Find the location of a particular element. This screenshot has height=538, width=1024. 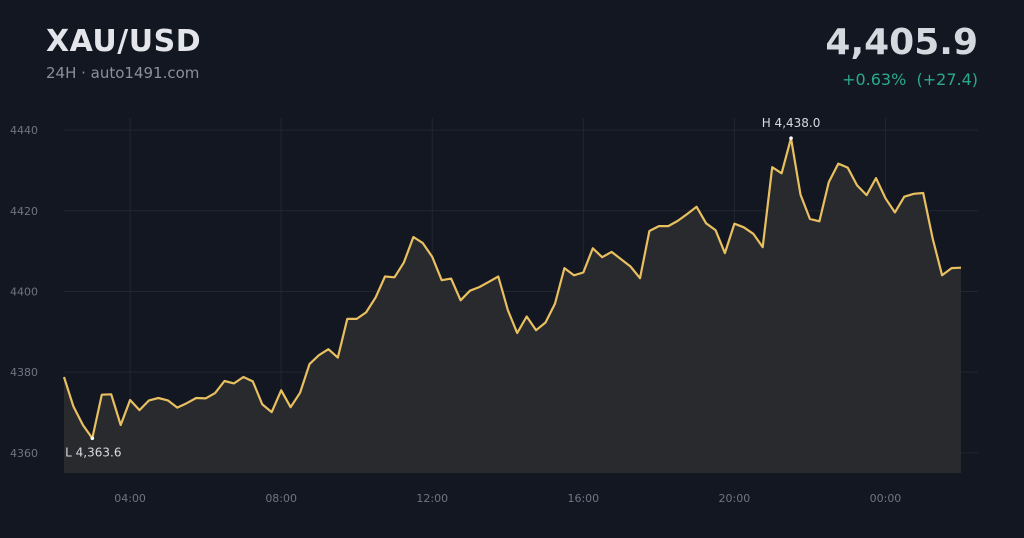

y-tick-label: 4420 is located at coordinates (24, 211).